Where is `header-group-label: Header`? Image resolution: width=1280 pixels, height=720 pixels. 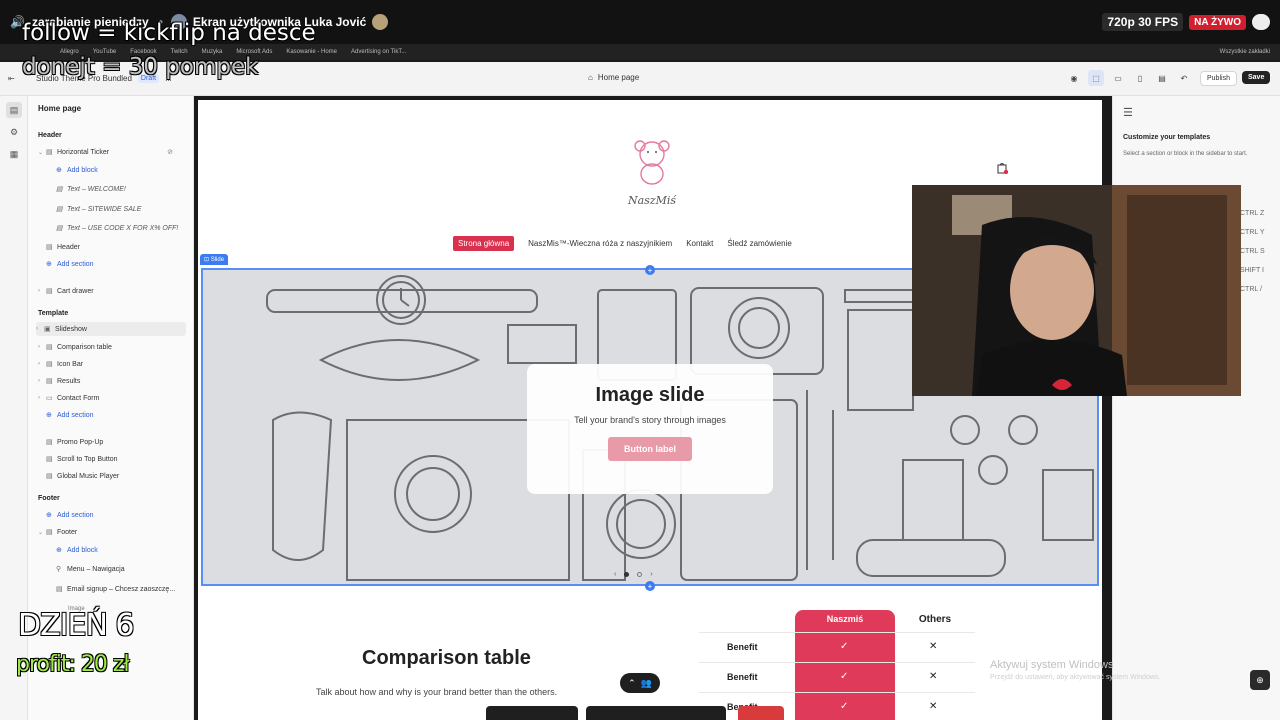
header-group-label: Header is located at coordinates (50, 135).